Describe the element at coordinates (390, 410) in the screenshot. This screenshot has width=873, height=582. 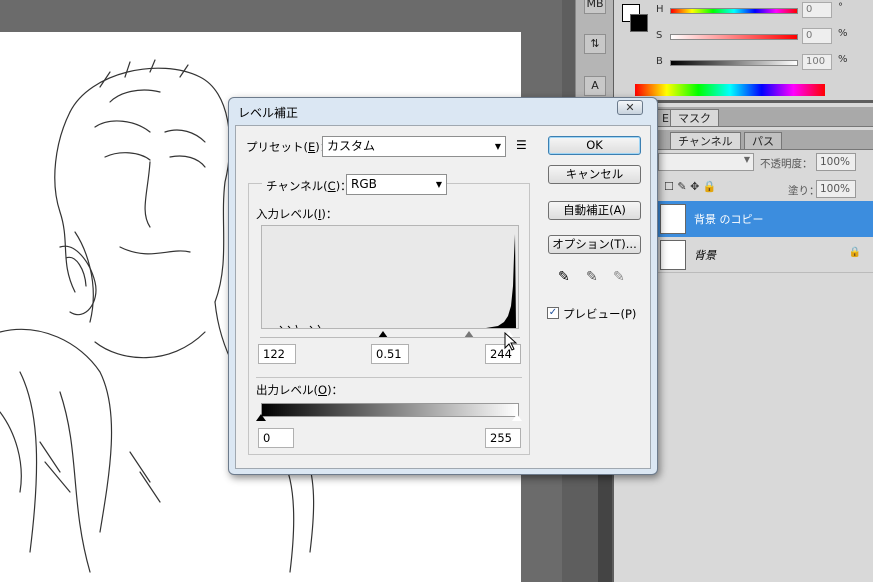
I see `output-gradient` at that location.